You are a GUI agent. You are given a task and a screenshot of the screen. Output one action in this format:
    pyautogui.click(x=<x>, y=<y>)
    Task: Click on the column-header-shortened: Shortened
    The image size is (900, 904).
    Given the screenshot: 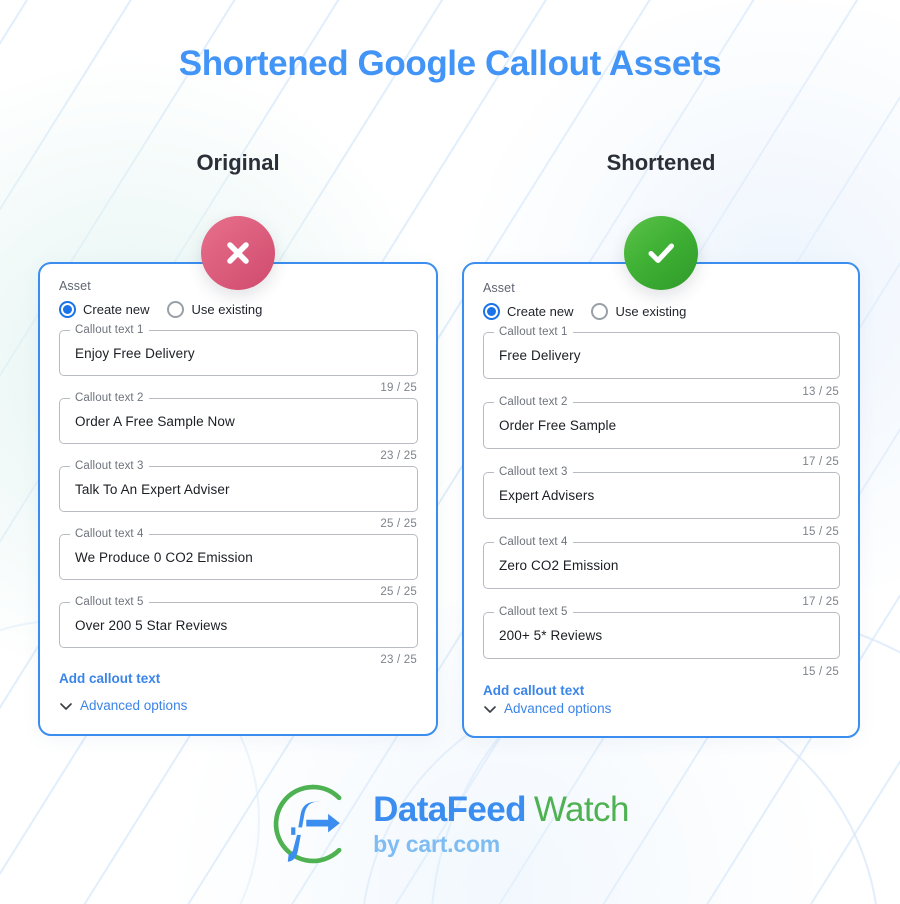 What is the action you would take?
    pyautogui.click(x=661, y=162)
    